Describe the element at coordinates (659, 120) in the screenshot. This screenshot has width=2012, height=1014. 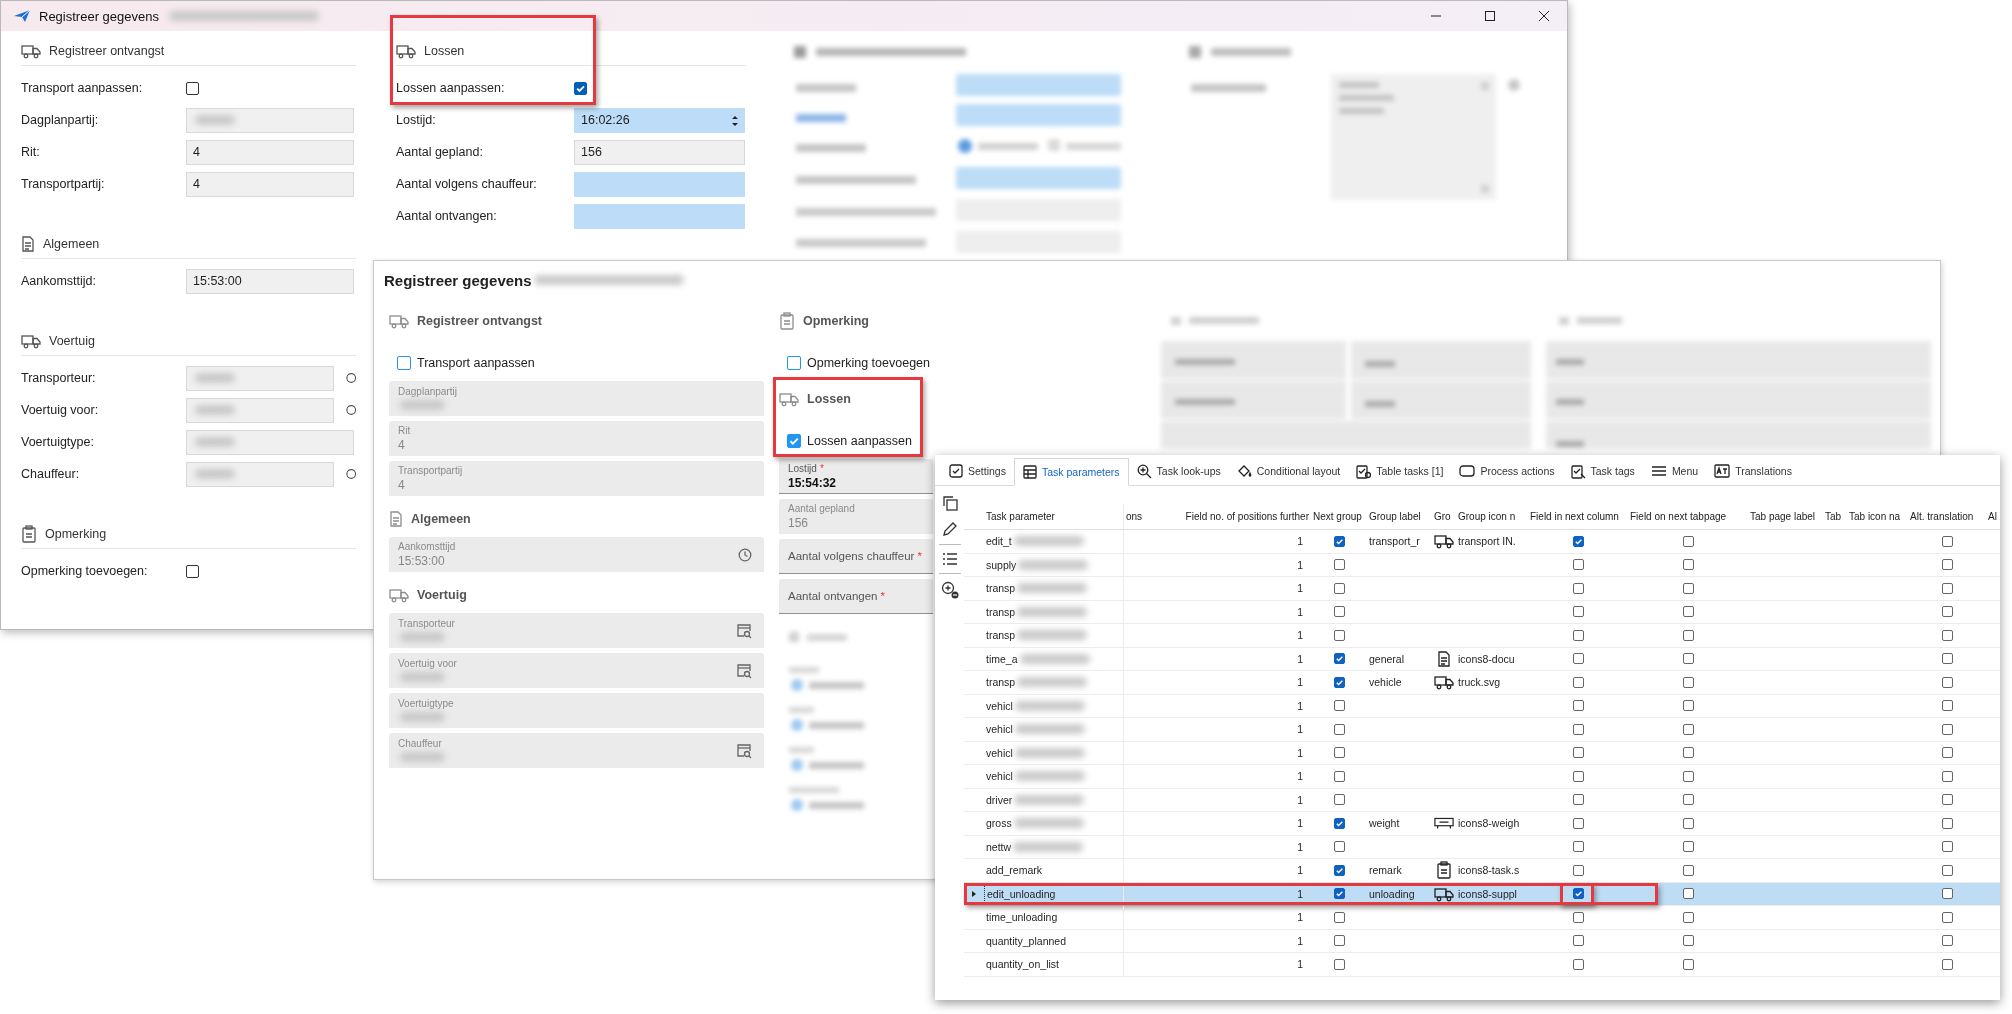
I see `time-field: 16:02:26` at that location.